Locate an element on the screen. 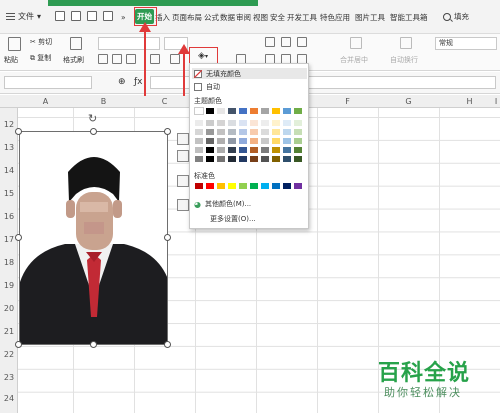 The width and height of the screenshot is (500, 413). row-header: 14 is located at coordinates (9, 170).